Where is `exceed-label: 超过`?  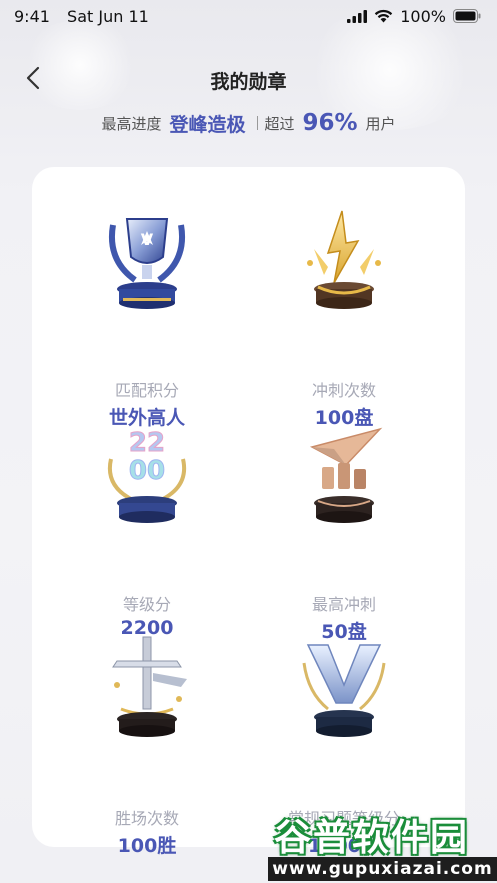
exceed-label: 超过 is located at coordinates (279, 123).